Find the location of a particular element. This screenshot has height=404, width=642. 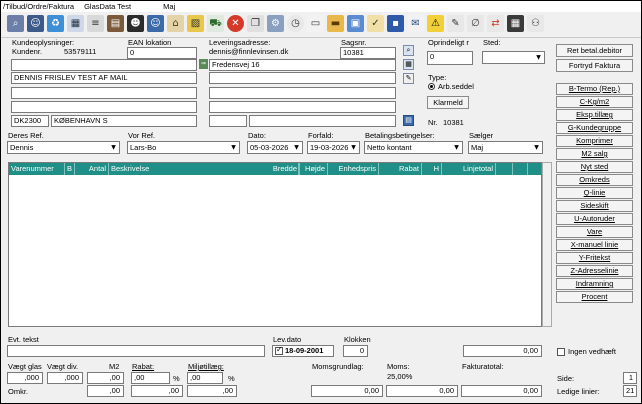

omkreds-button: Omkreds is located at coordinates (594, 180).